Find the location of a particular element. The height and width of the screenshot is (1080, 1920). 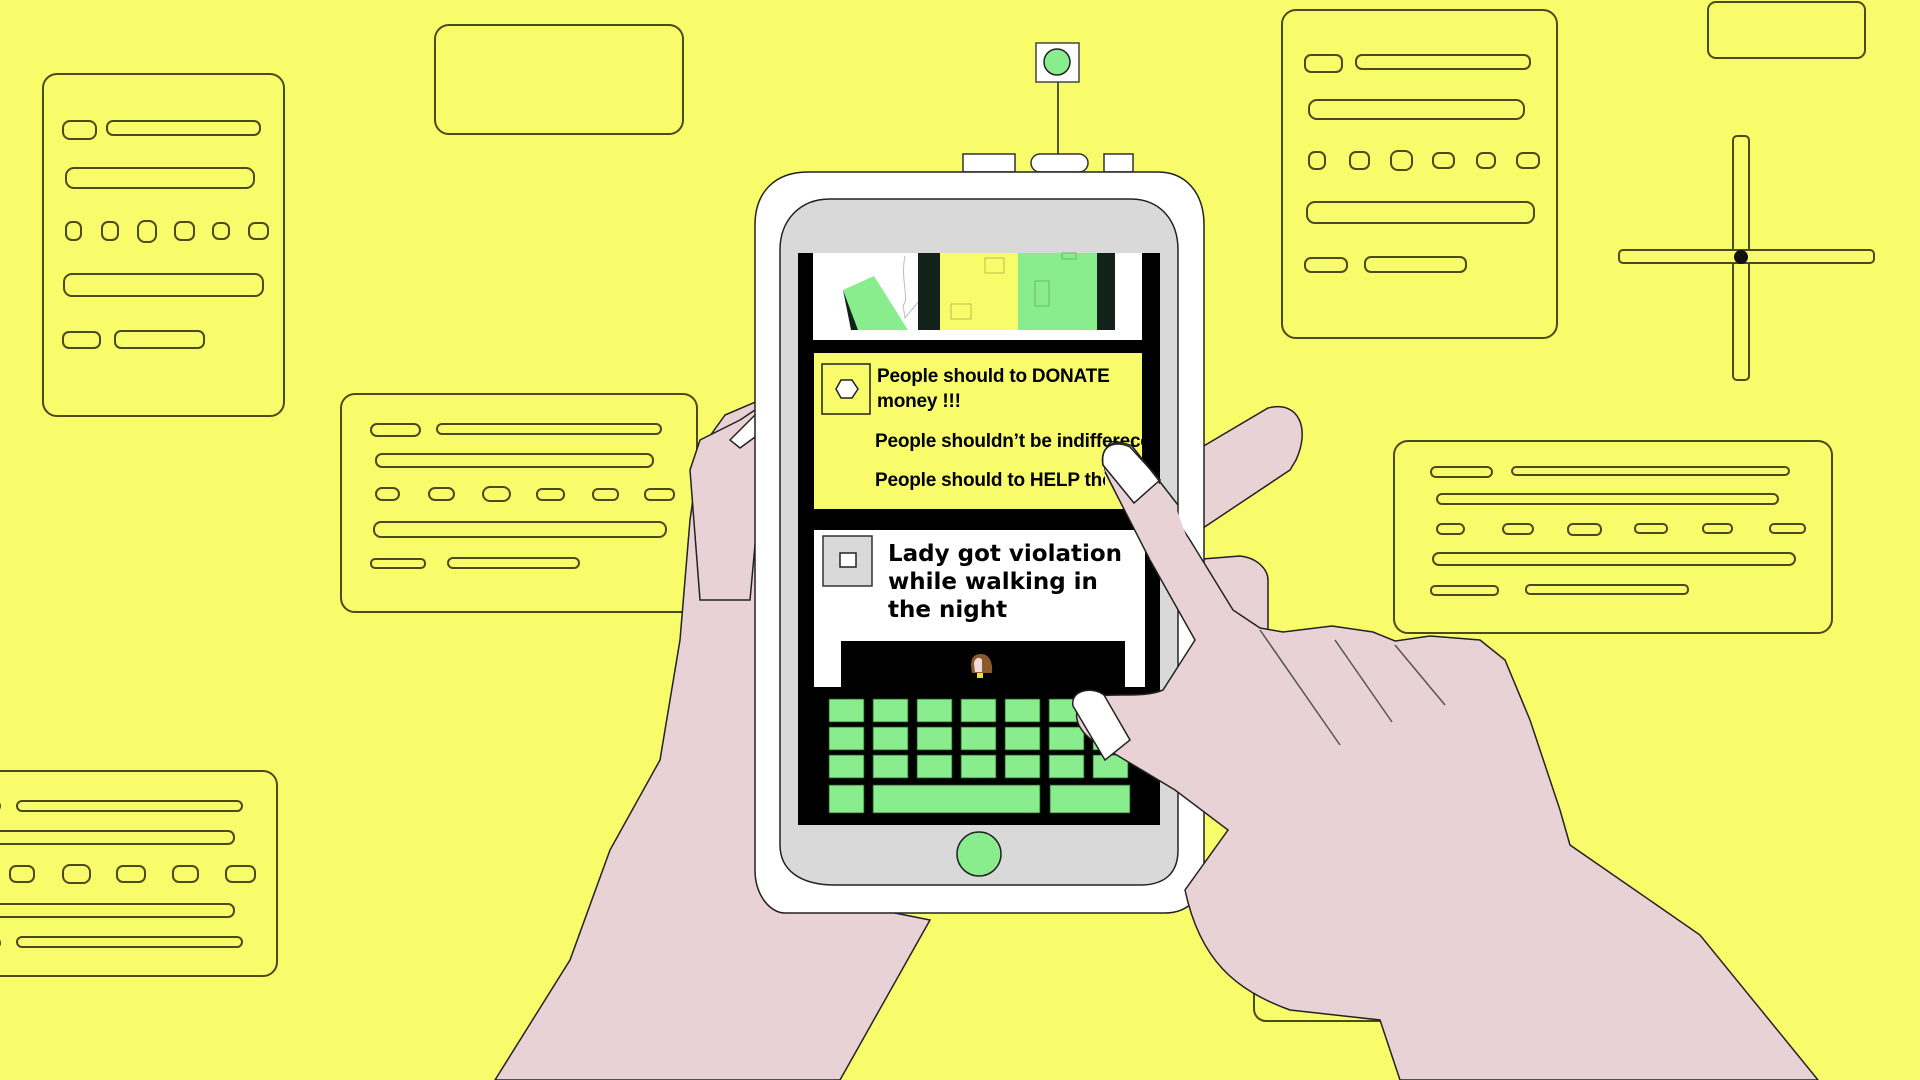

wireframe-card-mid-left is located at coordinates (519, 503).